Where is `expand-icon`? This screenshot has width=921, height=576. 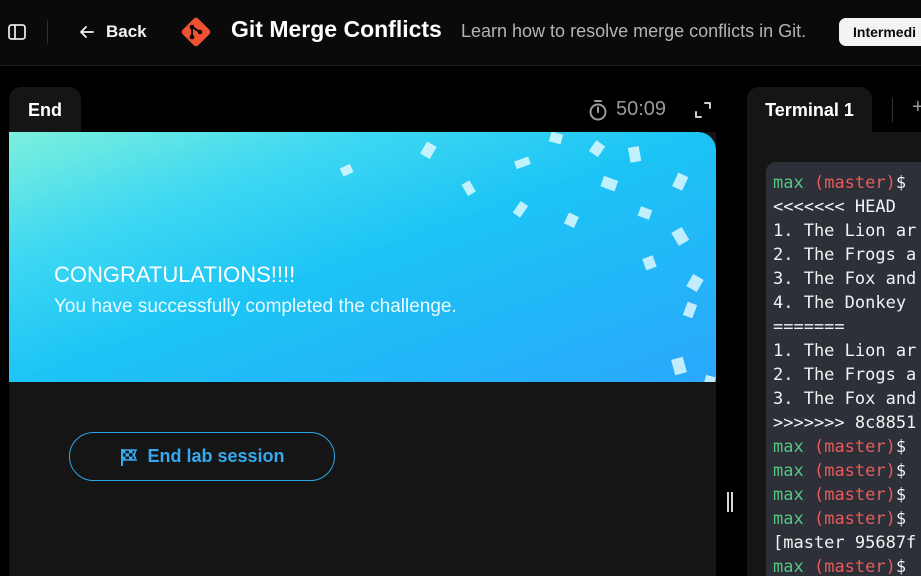
expand-icon is located at coordinates (703, 110).